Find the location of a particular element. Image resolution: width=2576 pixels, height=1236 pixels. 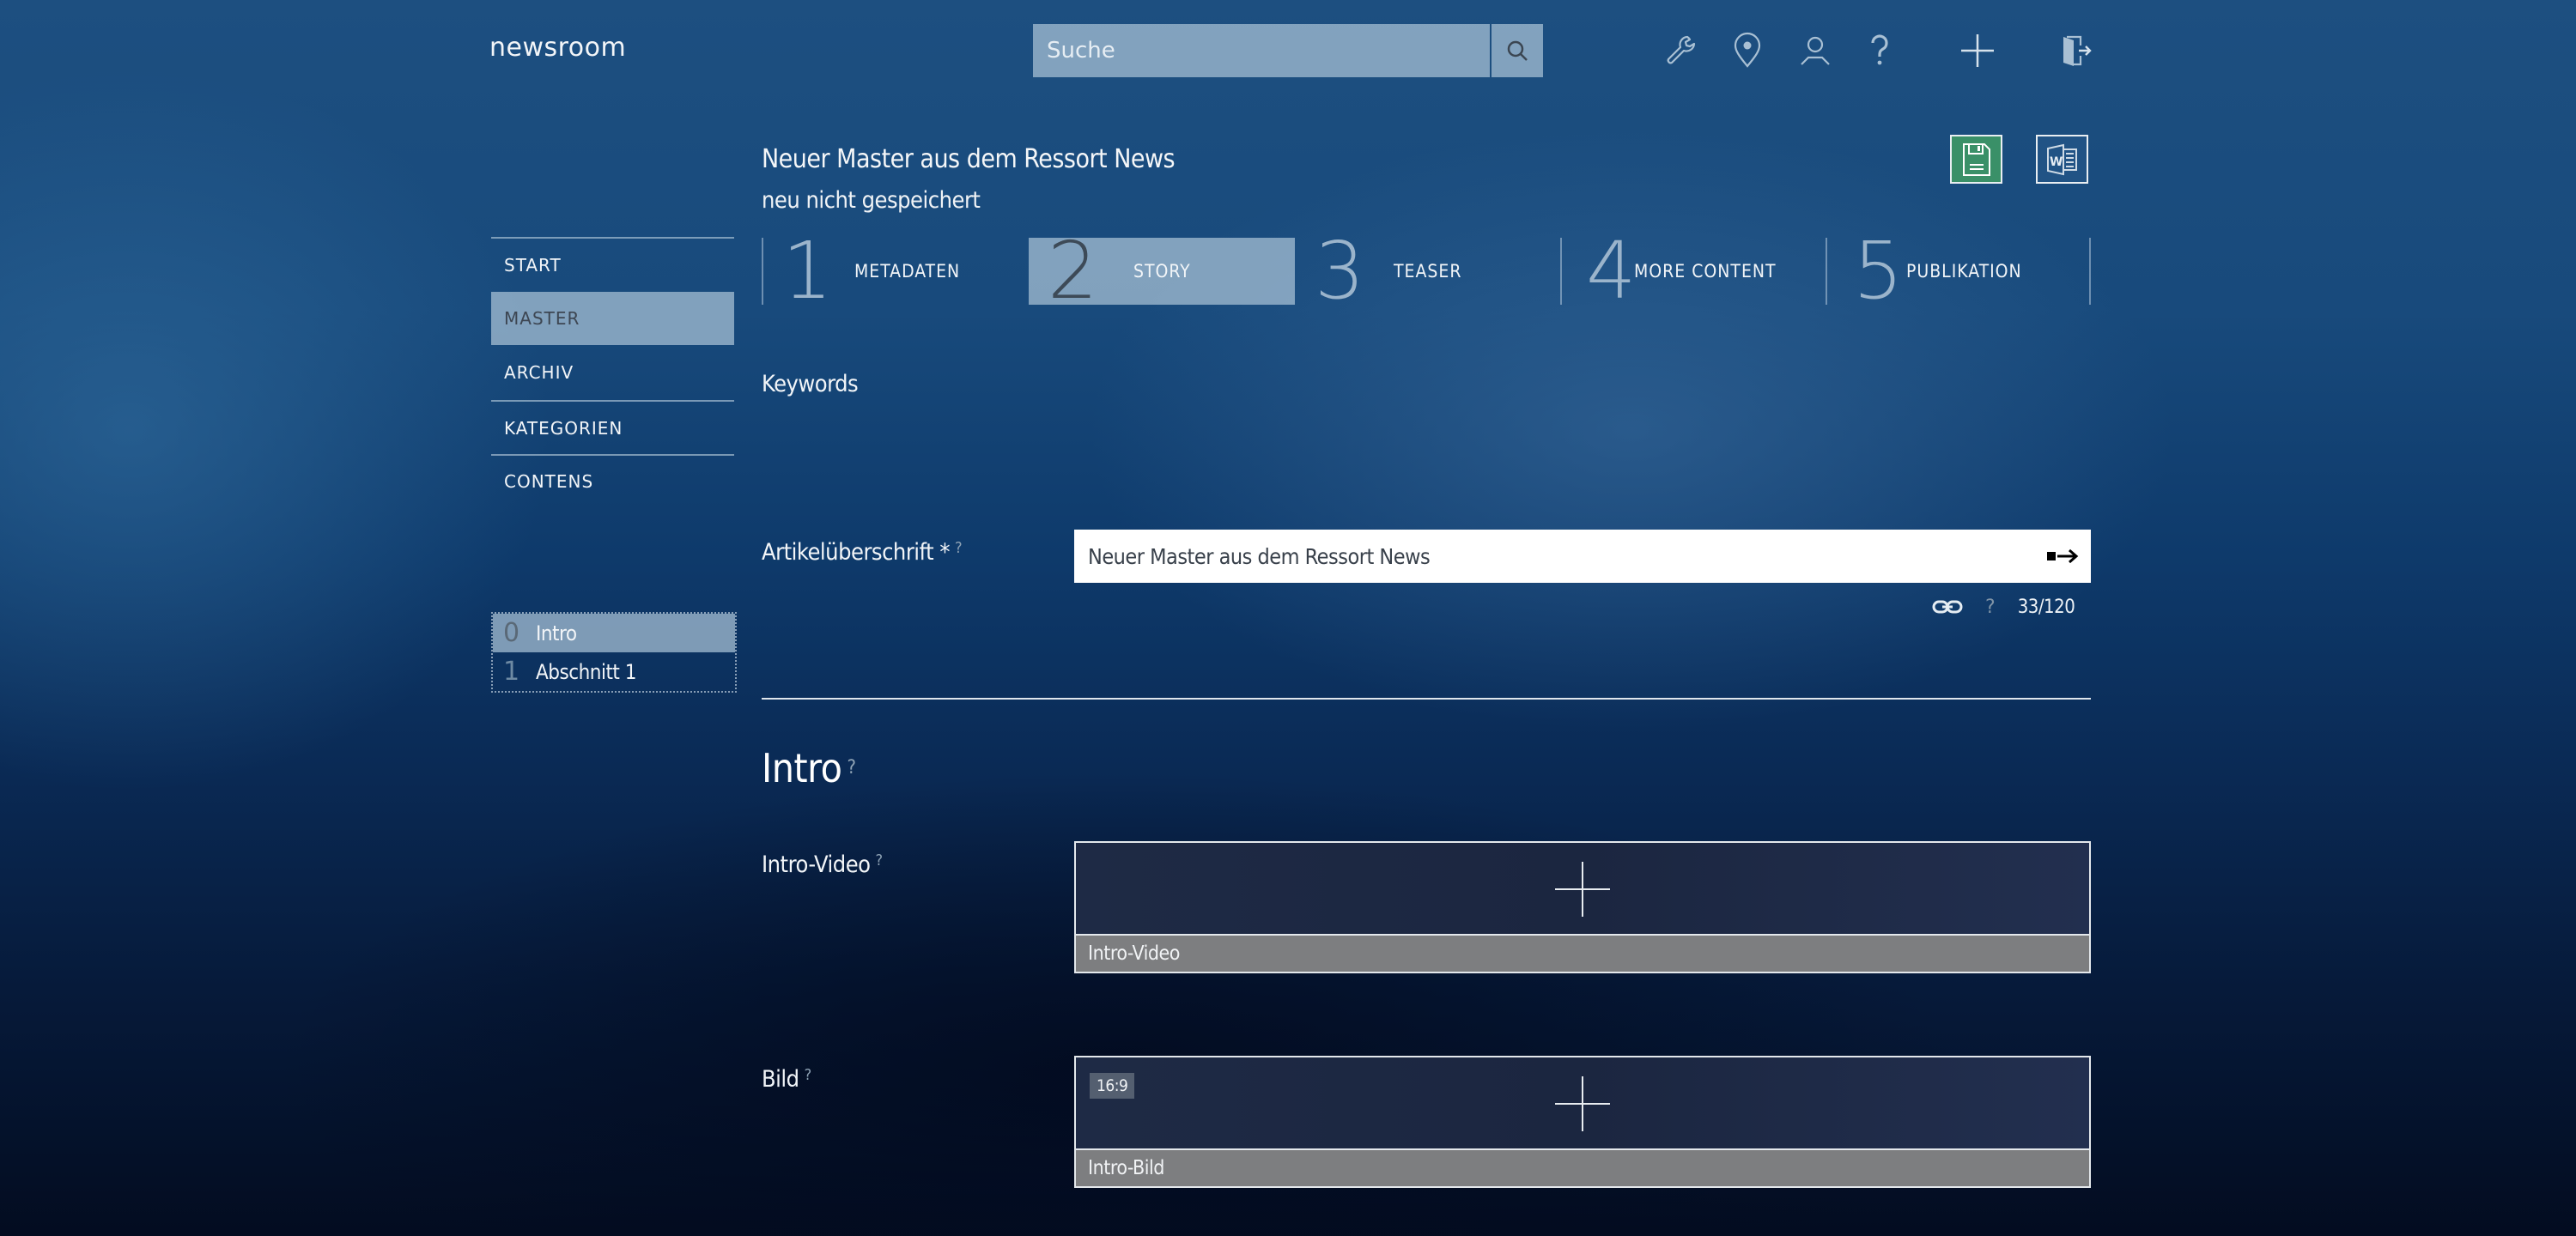

step-label: PUBLIKATION is located at coordinates (1964, 271).